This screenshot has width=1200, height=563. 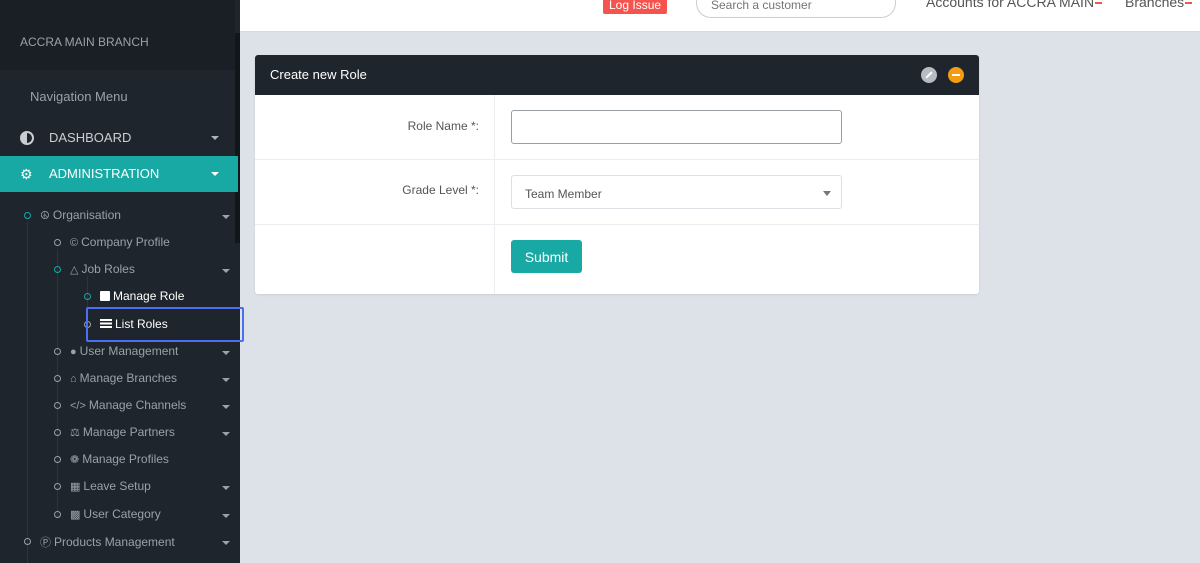 I want to click on sidebar-item-company-profile: © Company Profile, so click(x=119, y=244).